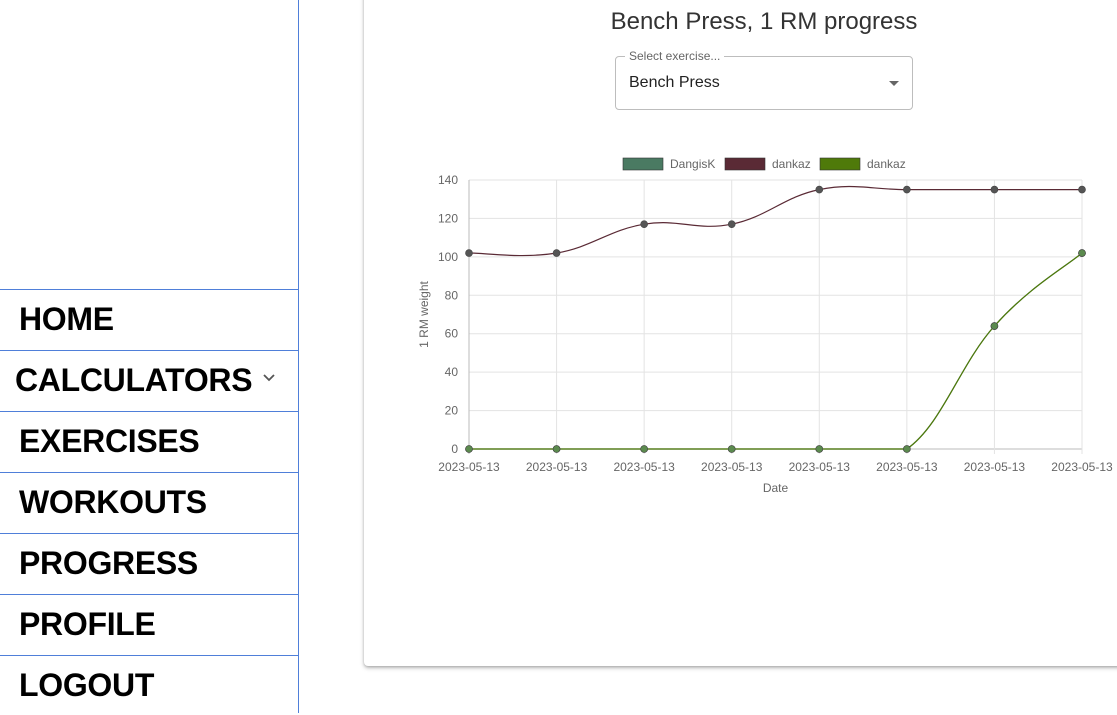 Image resolution: width=1117 pixels, height=715 pixels. I want to click on nav-item-workouts: WORKOUTS, so click(149, 502).